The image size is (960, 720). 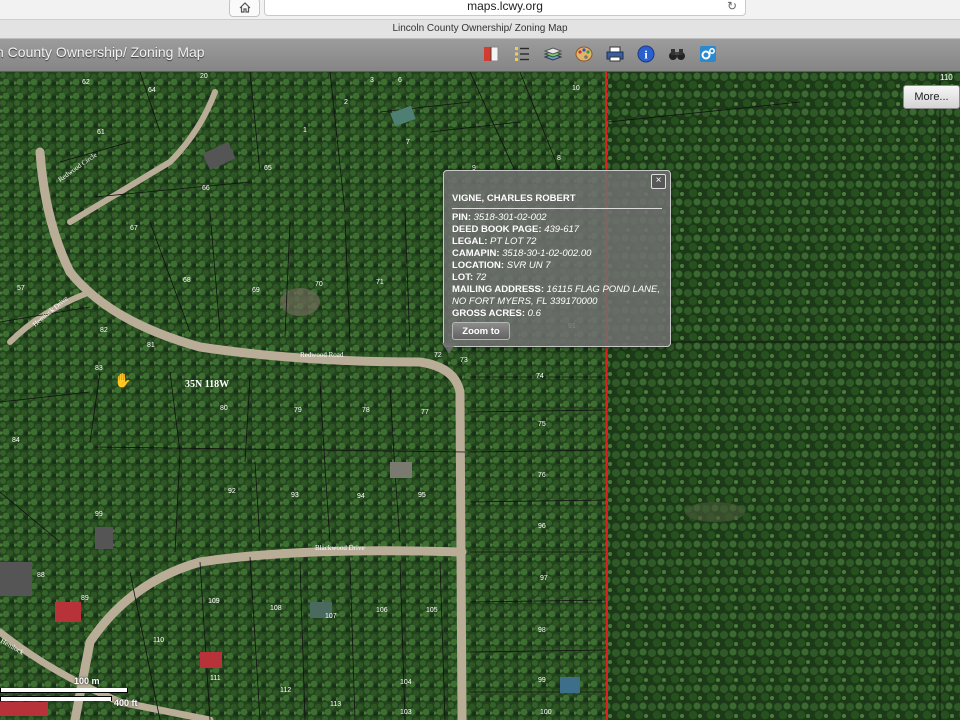 What do you see at coordinates (50, 312) in the screenshot?
I see `road-label-hemlock-drive: Hemlock Drive` at bounding box center [50, 312].